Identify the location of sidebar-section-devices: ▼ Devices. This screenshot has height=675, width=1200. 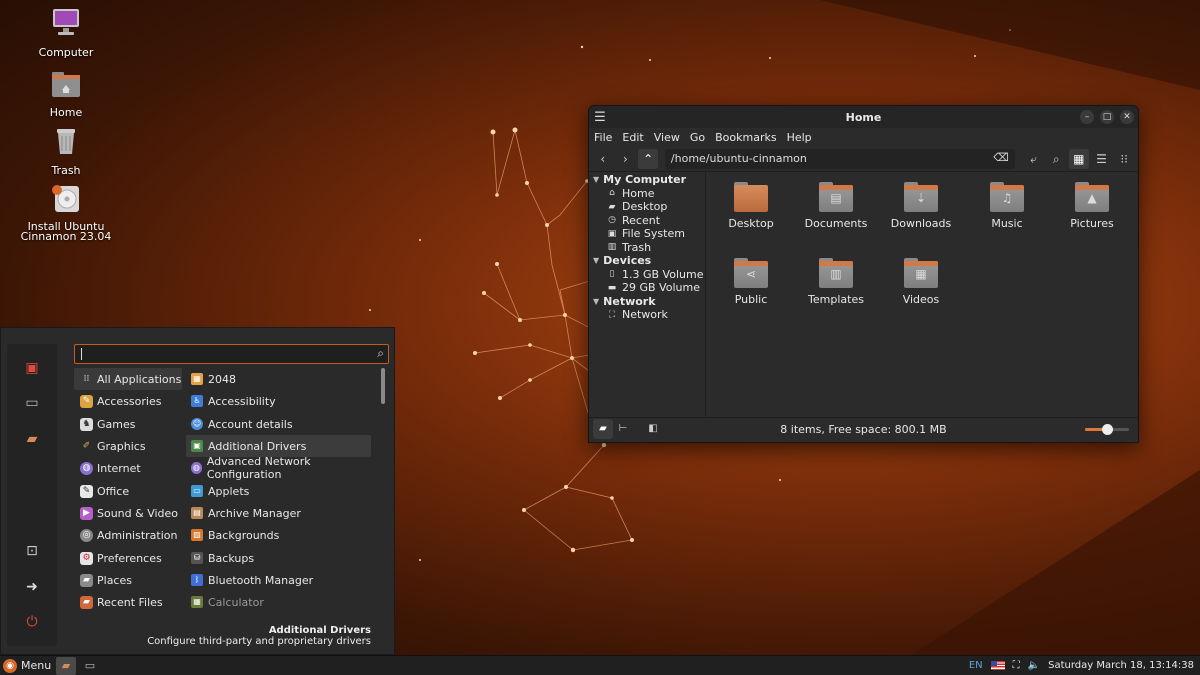
(647, 261).